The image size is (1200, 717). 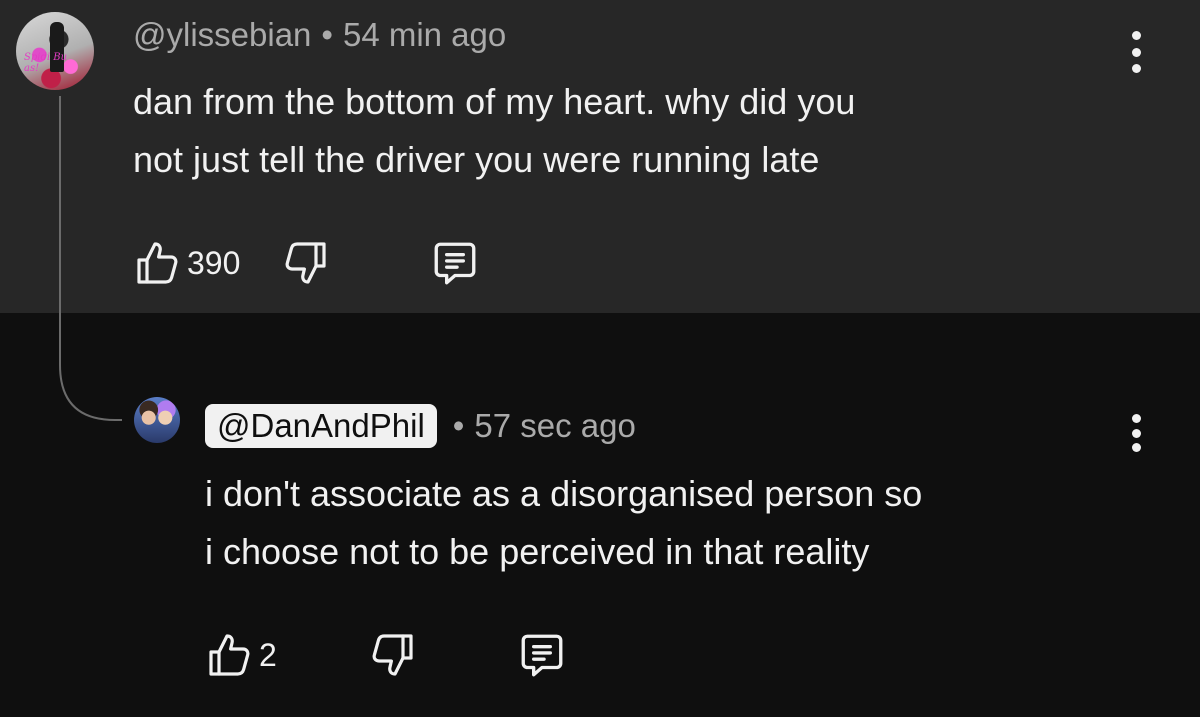 I want to click on comment-actions: 390, so click(x=306, y=263).